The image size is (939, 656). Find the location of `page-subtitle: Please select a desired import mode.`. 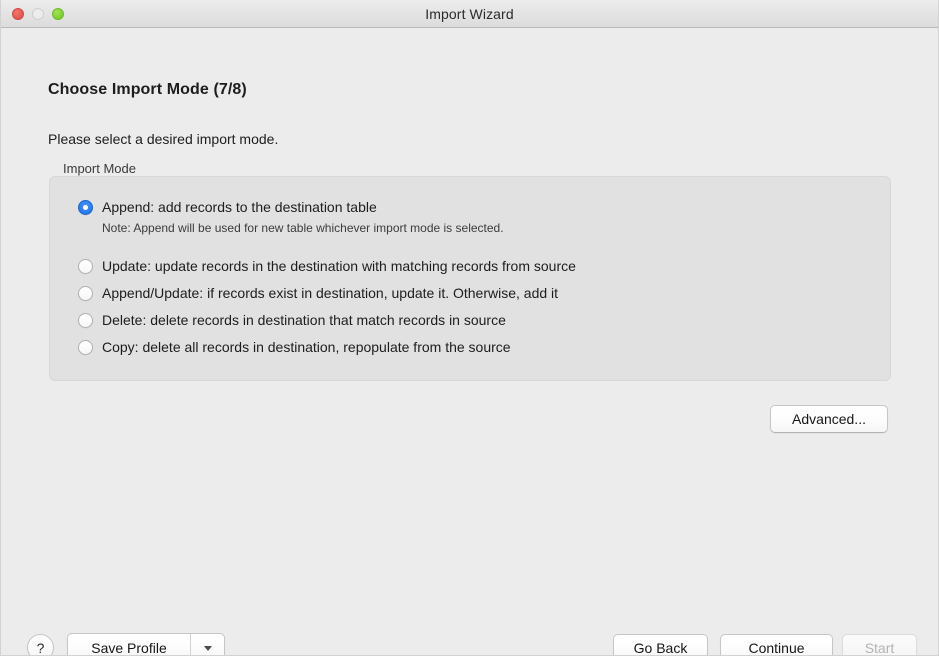

page-subtitle: Please select a desired import mode. is located at coordinates (163, 139).